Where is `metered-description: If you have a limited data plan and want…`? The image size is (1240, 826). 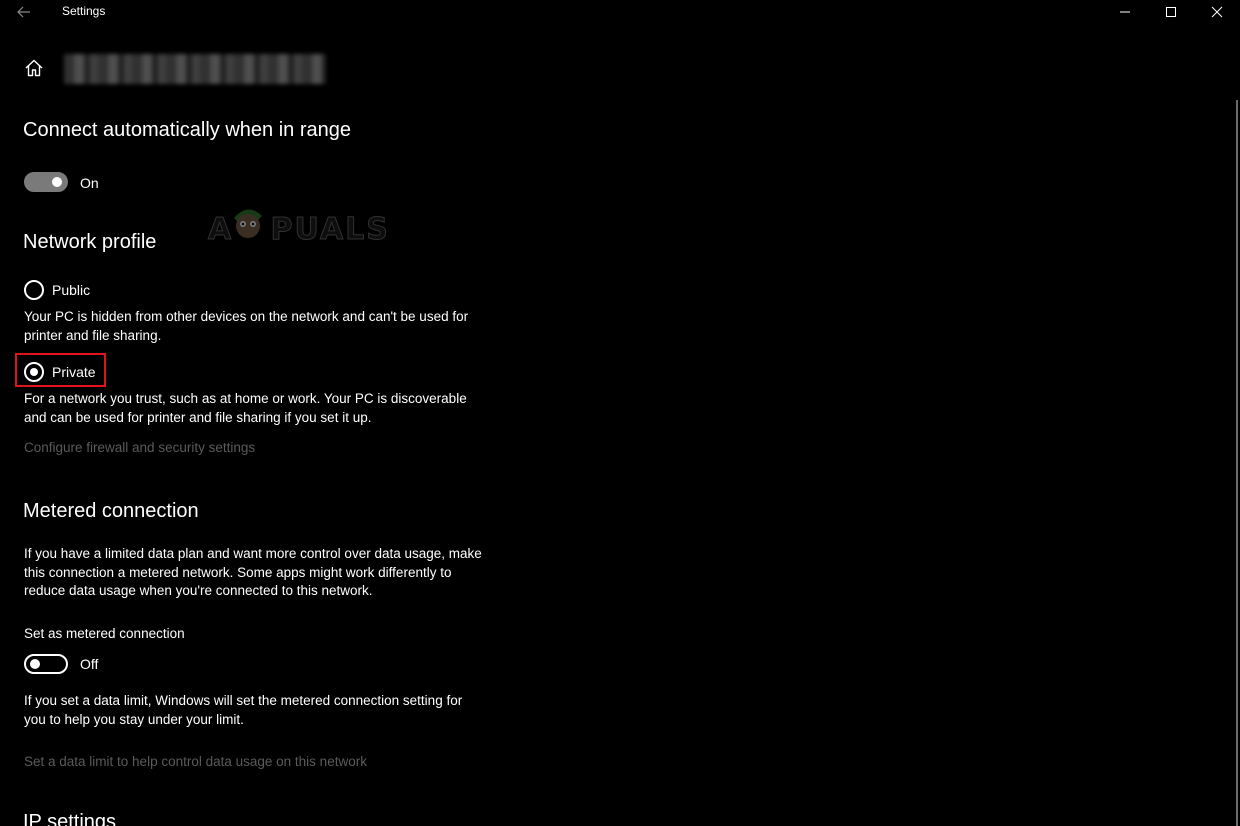
metered-description: If you have a limited data plan and want… is located at coordinates (253, 572).